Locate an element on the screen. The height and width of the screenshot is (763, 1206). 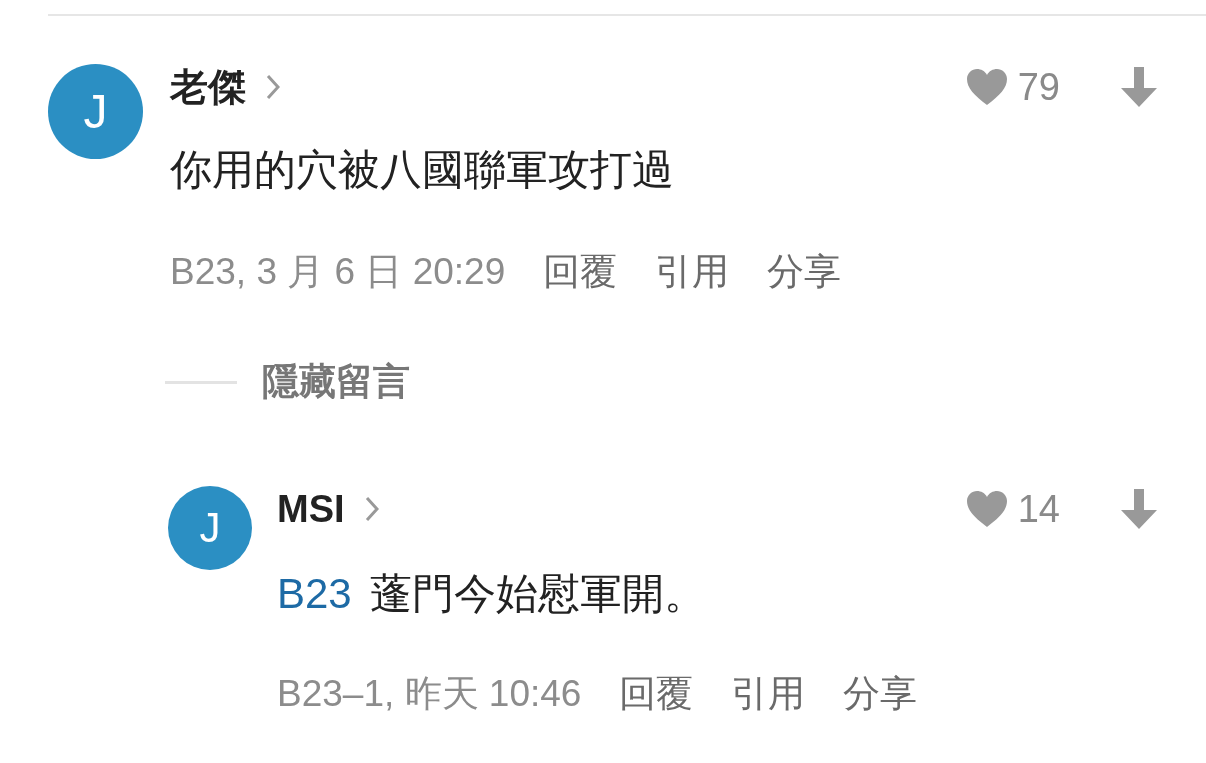
comment-timestamp: B23–1, 昨天 10:46 is located at coordinates (429, 694).